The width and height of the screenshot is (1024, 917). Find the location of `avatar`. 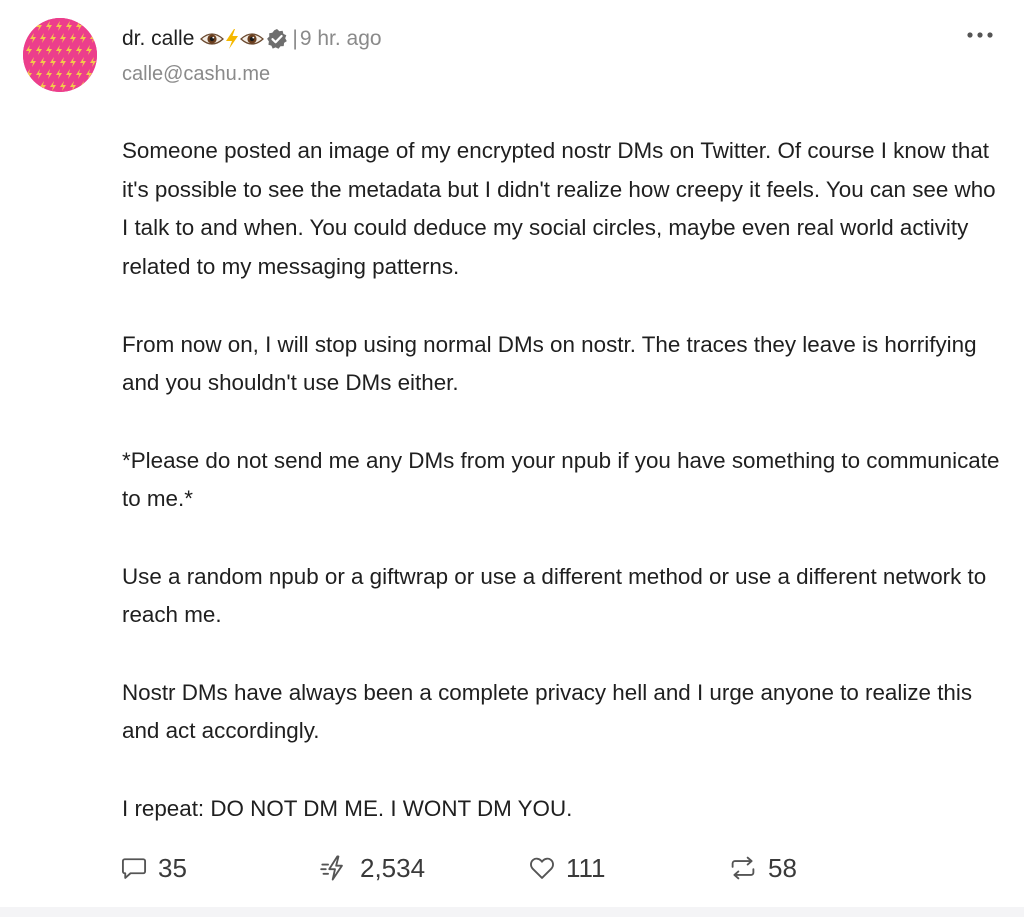

avatar is located at coordinates (60, 55).